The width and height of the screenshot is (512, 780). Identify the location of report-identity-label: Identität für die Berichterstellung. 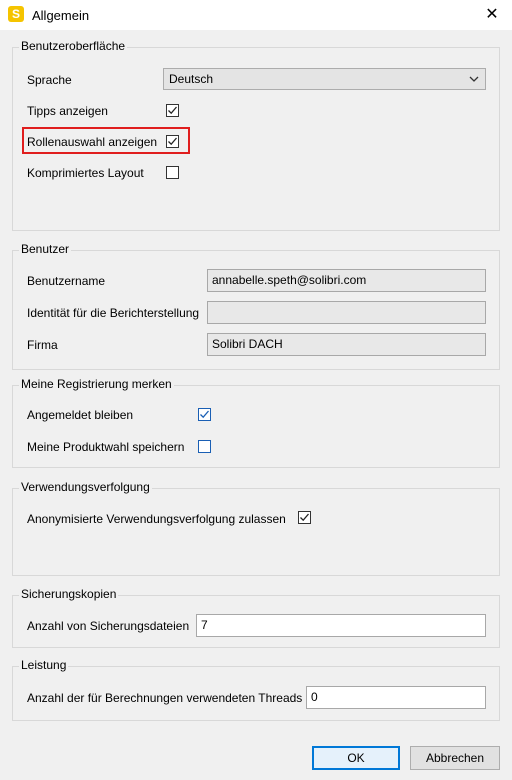
(113, 313).